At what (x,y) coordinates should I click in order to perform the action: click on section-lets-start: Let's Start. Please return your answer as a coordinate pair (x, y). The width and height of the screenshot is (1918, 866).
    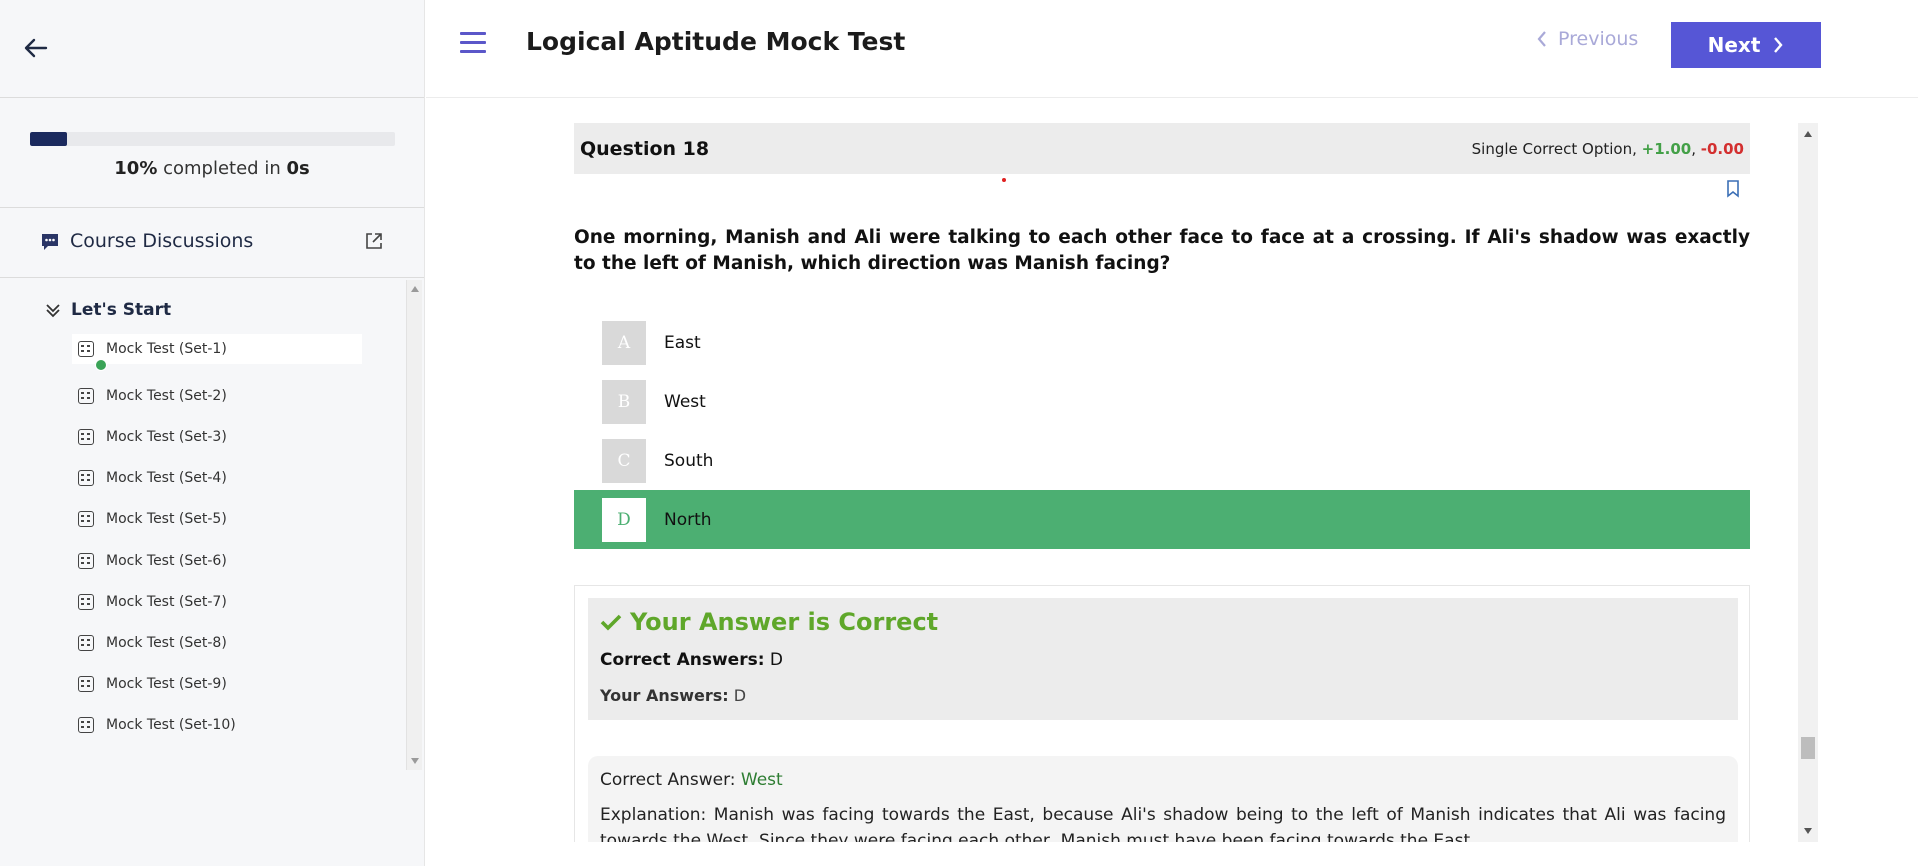
    Looking at the image, I should click on (108, 310).